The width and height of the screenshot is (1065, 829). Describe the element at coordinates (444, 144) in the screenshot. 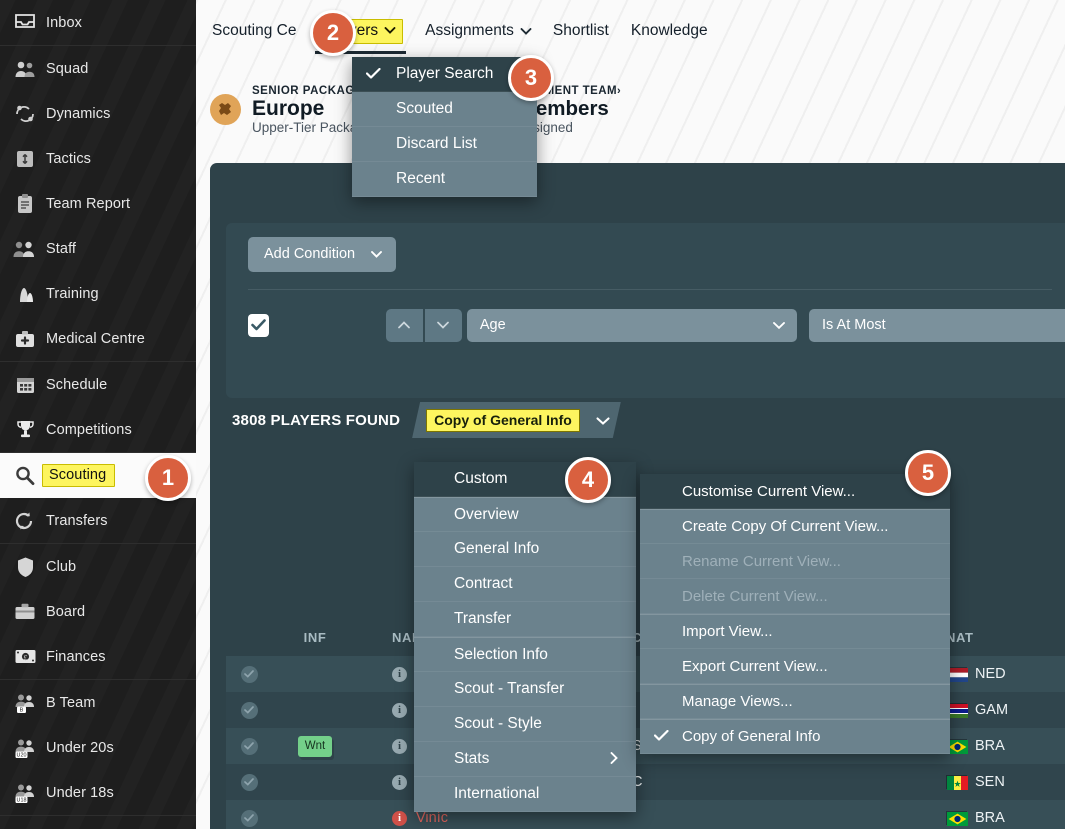

I see `menu-players-item-discard-list: Discard List` at that location.